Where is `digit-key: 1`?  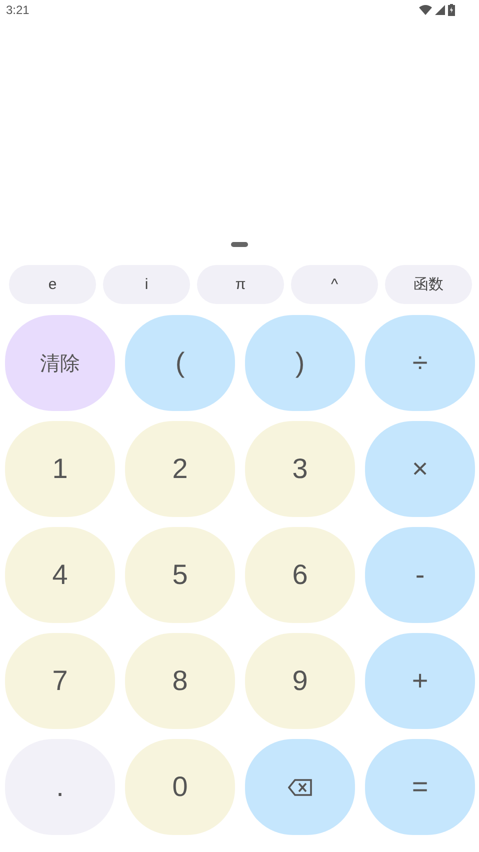
digit-key: 1 is located at coordinates (60, 469).